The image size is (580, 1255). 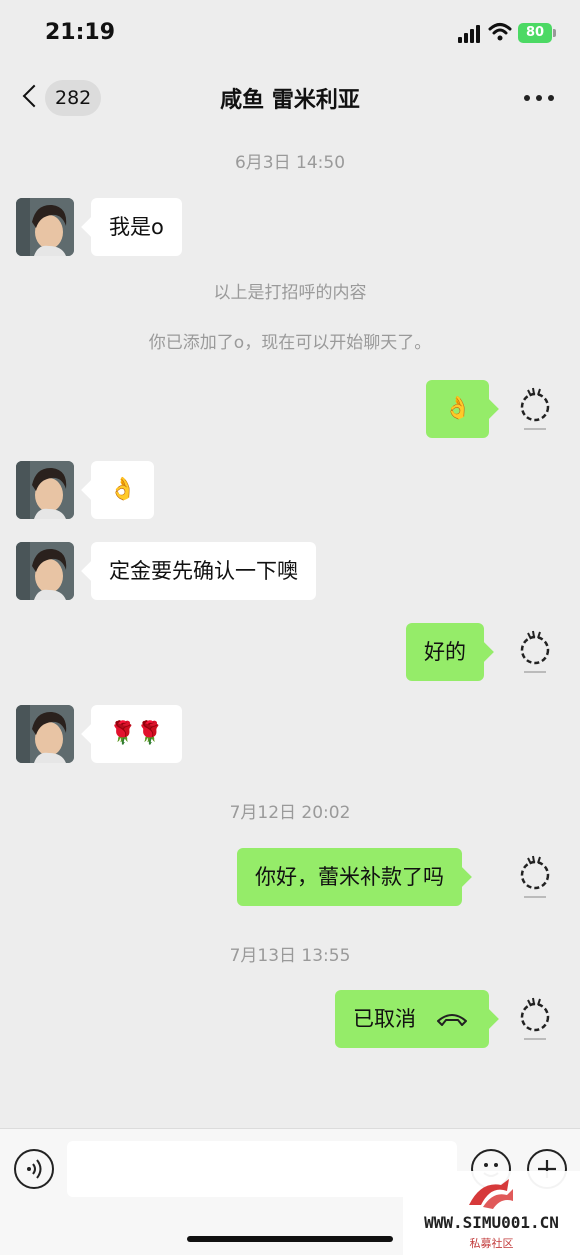 What do you see at coordinates (384, 1019) in the screenshot?
I see `call-status-text: 已取消` at bounding box center [384, 1019].